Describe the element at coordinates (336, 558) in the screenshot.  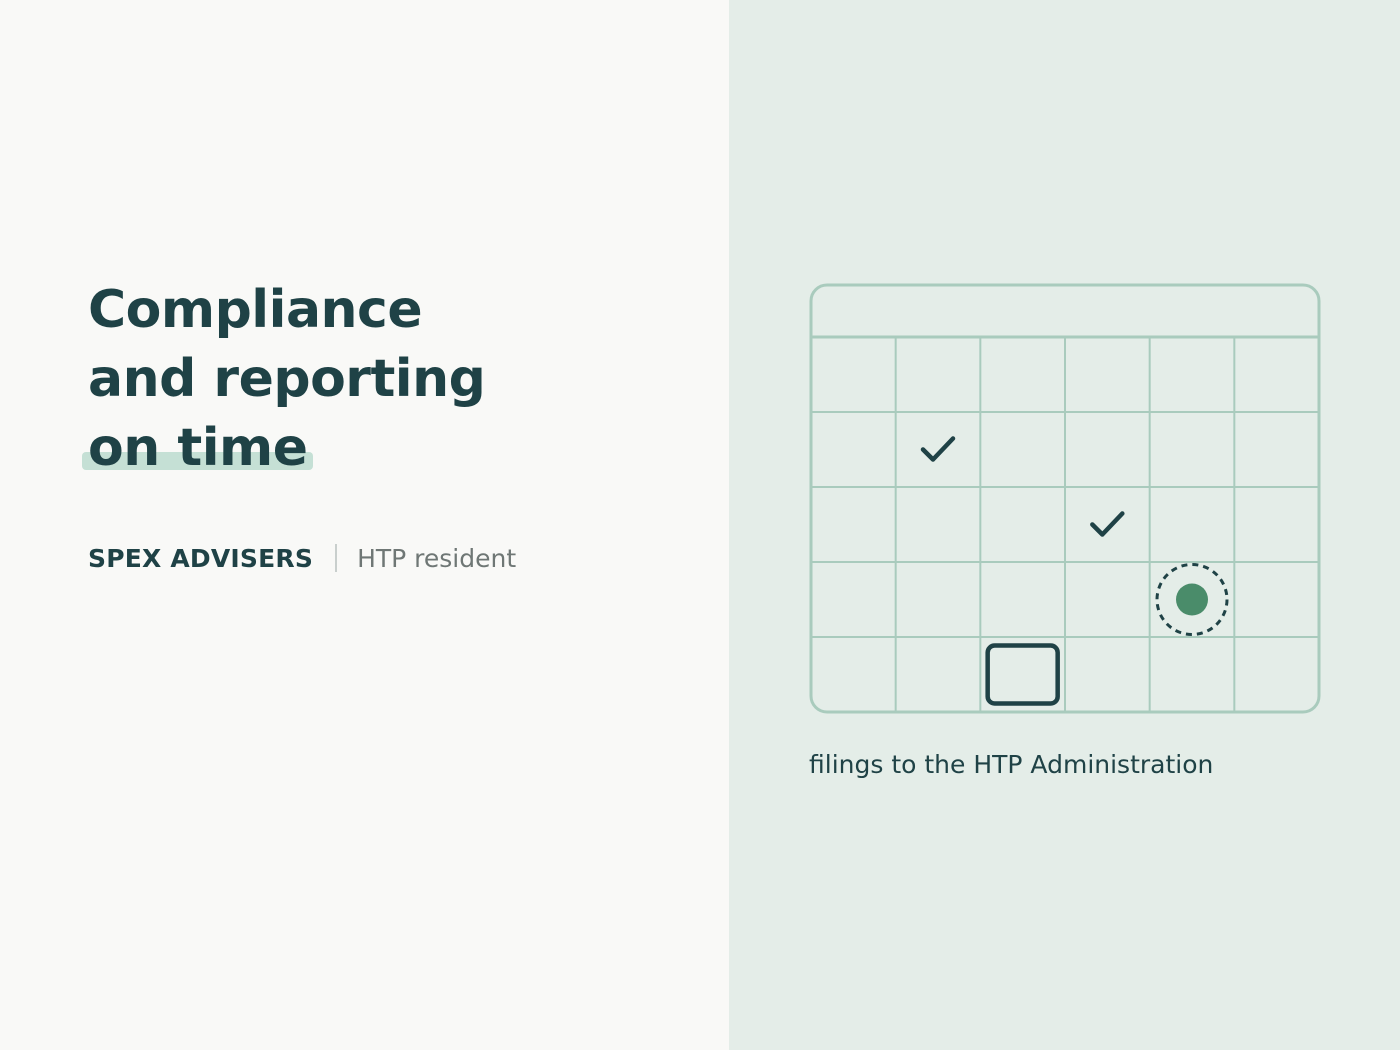
I see `brand-separator` at that location.